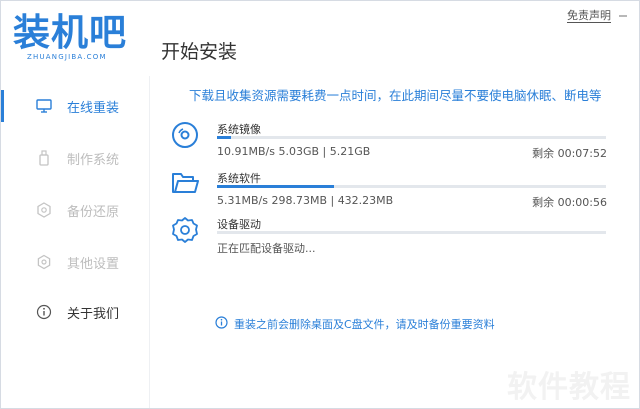  What do you see at coordinates (44, 158) in the screenshot?
I see `usb-icon` at bounding box center [44, 158].